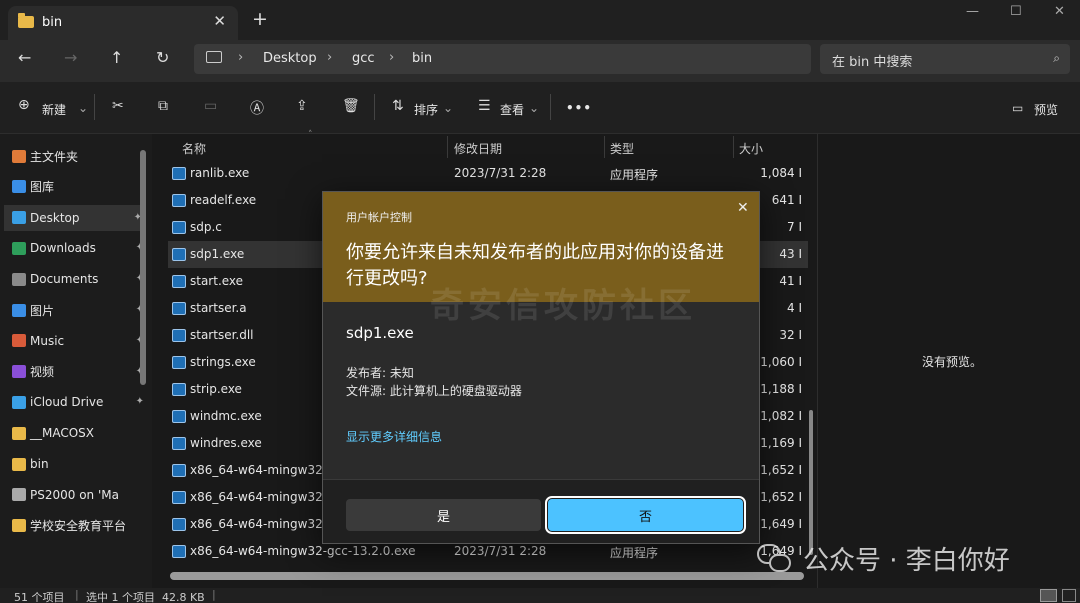 The image size is (1080, 603). Describe the element at coordinates (751, 148) in the screenshot. I see `column-header-size: 大小` at that location.